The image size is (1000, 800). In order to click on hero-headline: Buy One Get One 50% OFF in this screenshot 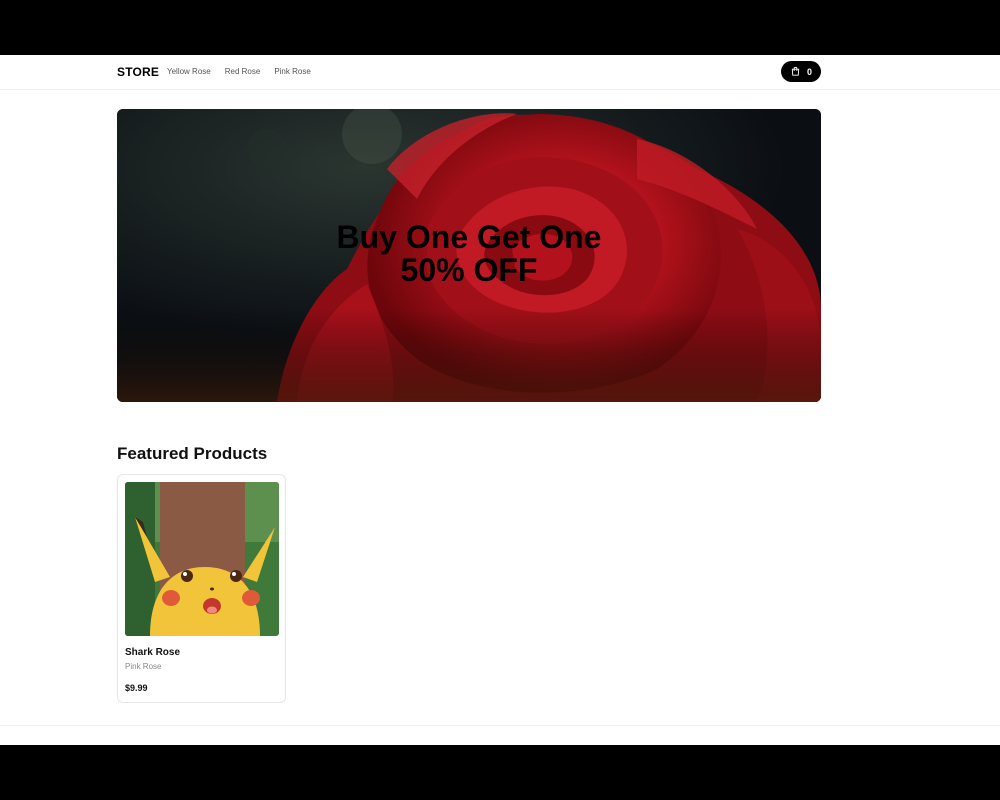, I will do `click(469, 254)`.